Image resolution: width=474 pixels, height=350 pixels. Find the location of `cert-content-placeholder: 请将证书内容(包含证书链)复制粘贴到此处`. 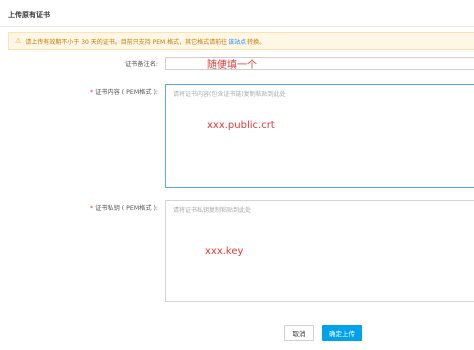

cert-content-placeholder: 请将证书内容(包含证书链)复制粘贴到此处 is located at coordinates (229, 94).